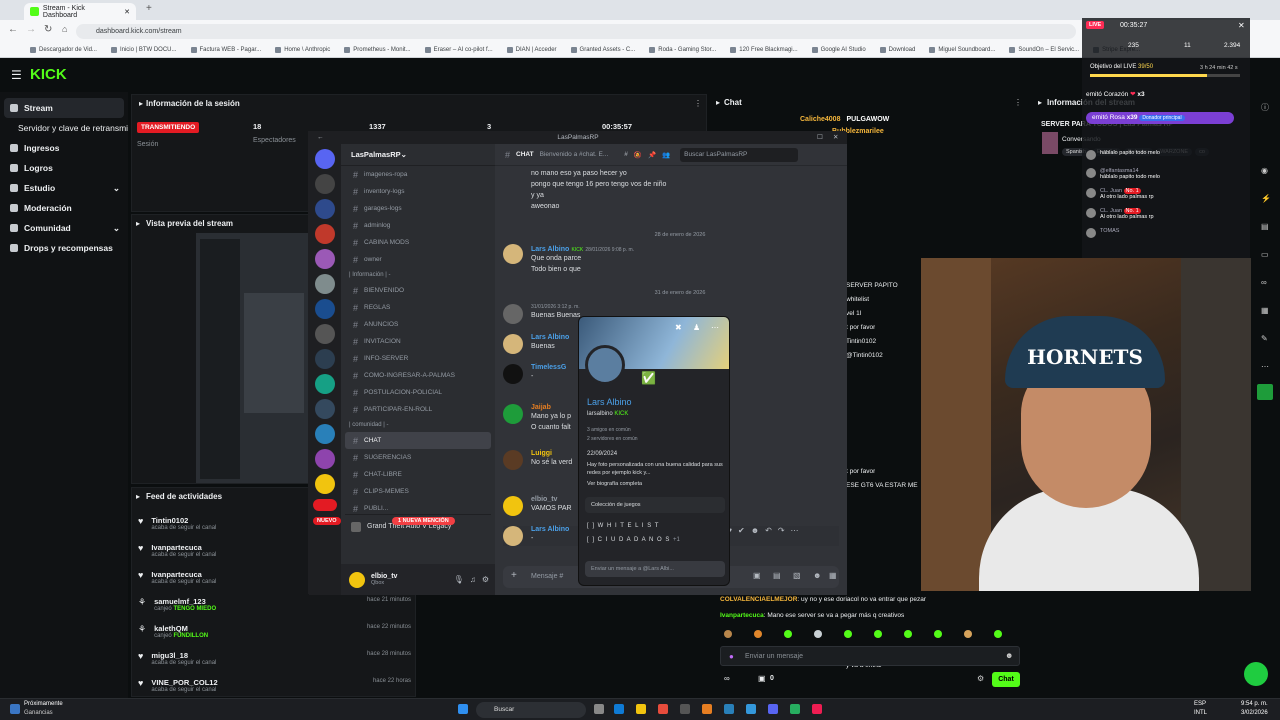 The height and width of the screenshot is (720, 1280). I want to click on channel-item: # POSTULACION-POLICIAL, so click(418, 392).